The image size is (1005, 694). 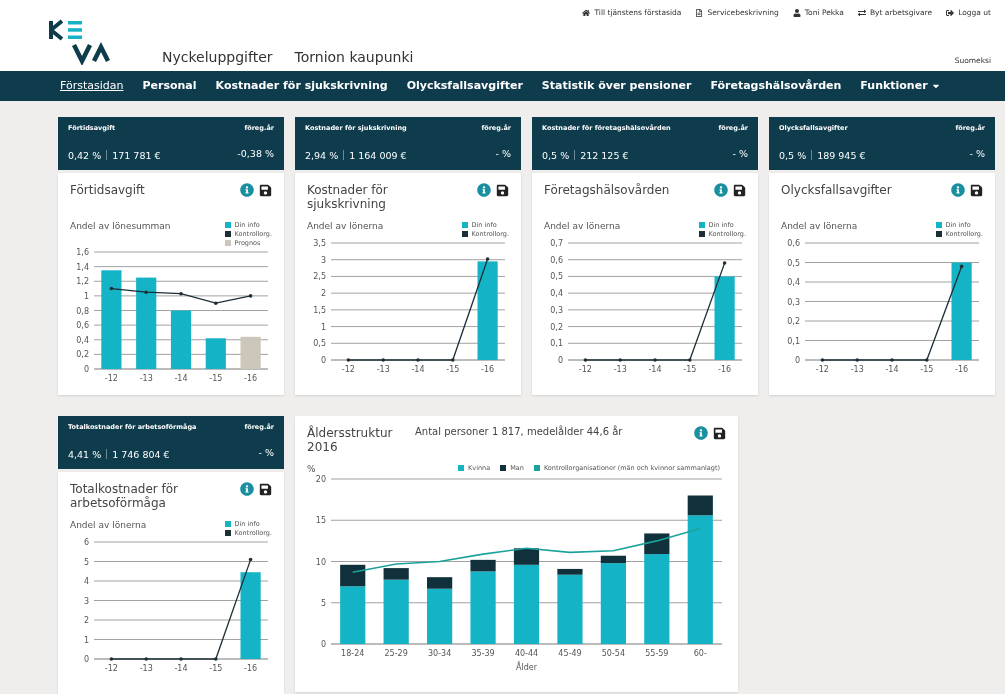 What do you see at coordinates (483, 653) in the screenshot?
I see `axis-label: 35-39` at bounding box center [483, 653].